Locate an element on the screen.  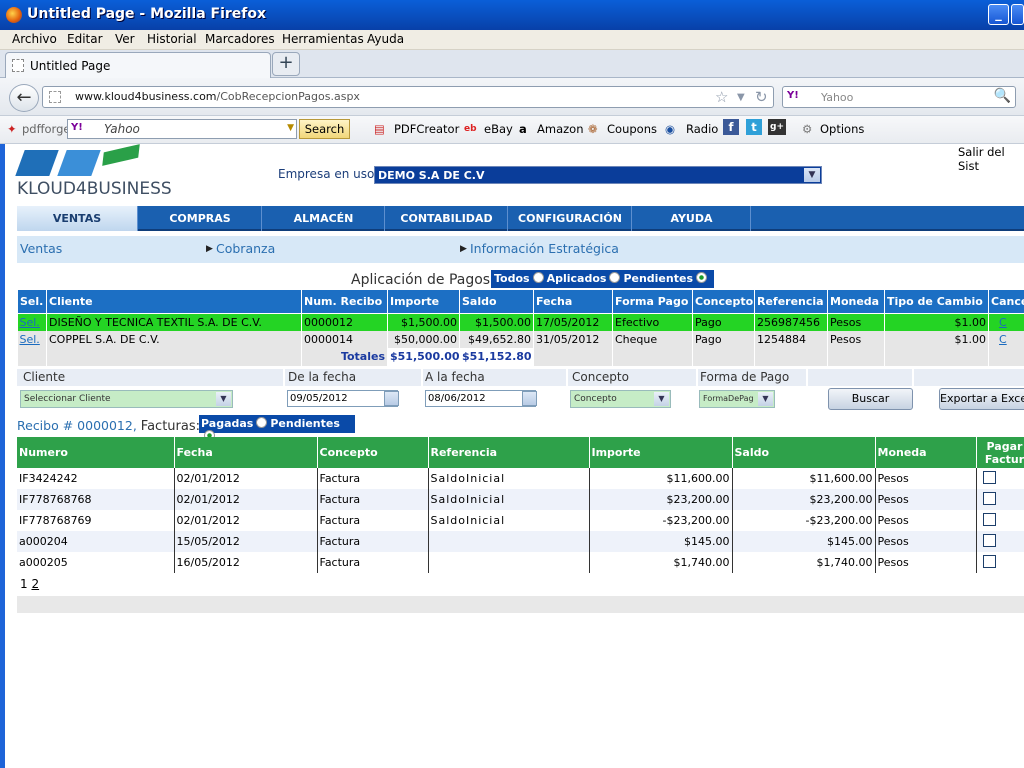
buscar-button: Buscar is located at coordinates (870, 399).